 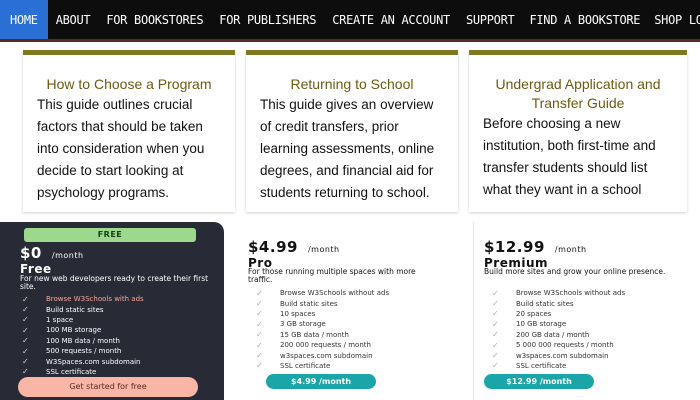 What do you see at coordinates (294, 247) in the screenshot?
I see `plan-price: $4.99/month` at bounding box center [294, 247].